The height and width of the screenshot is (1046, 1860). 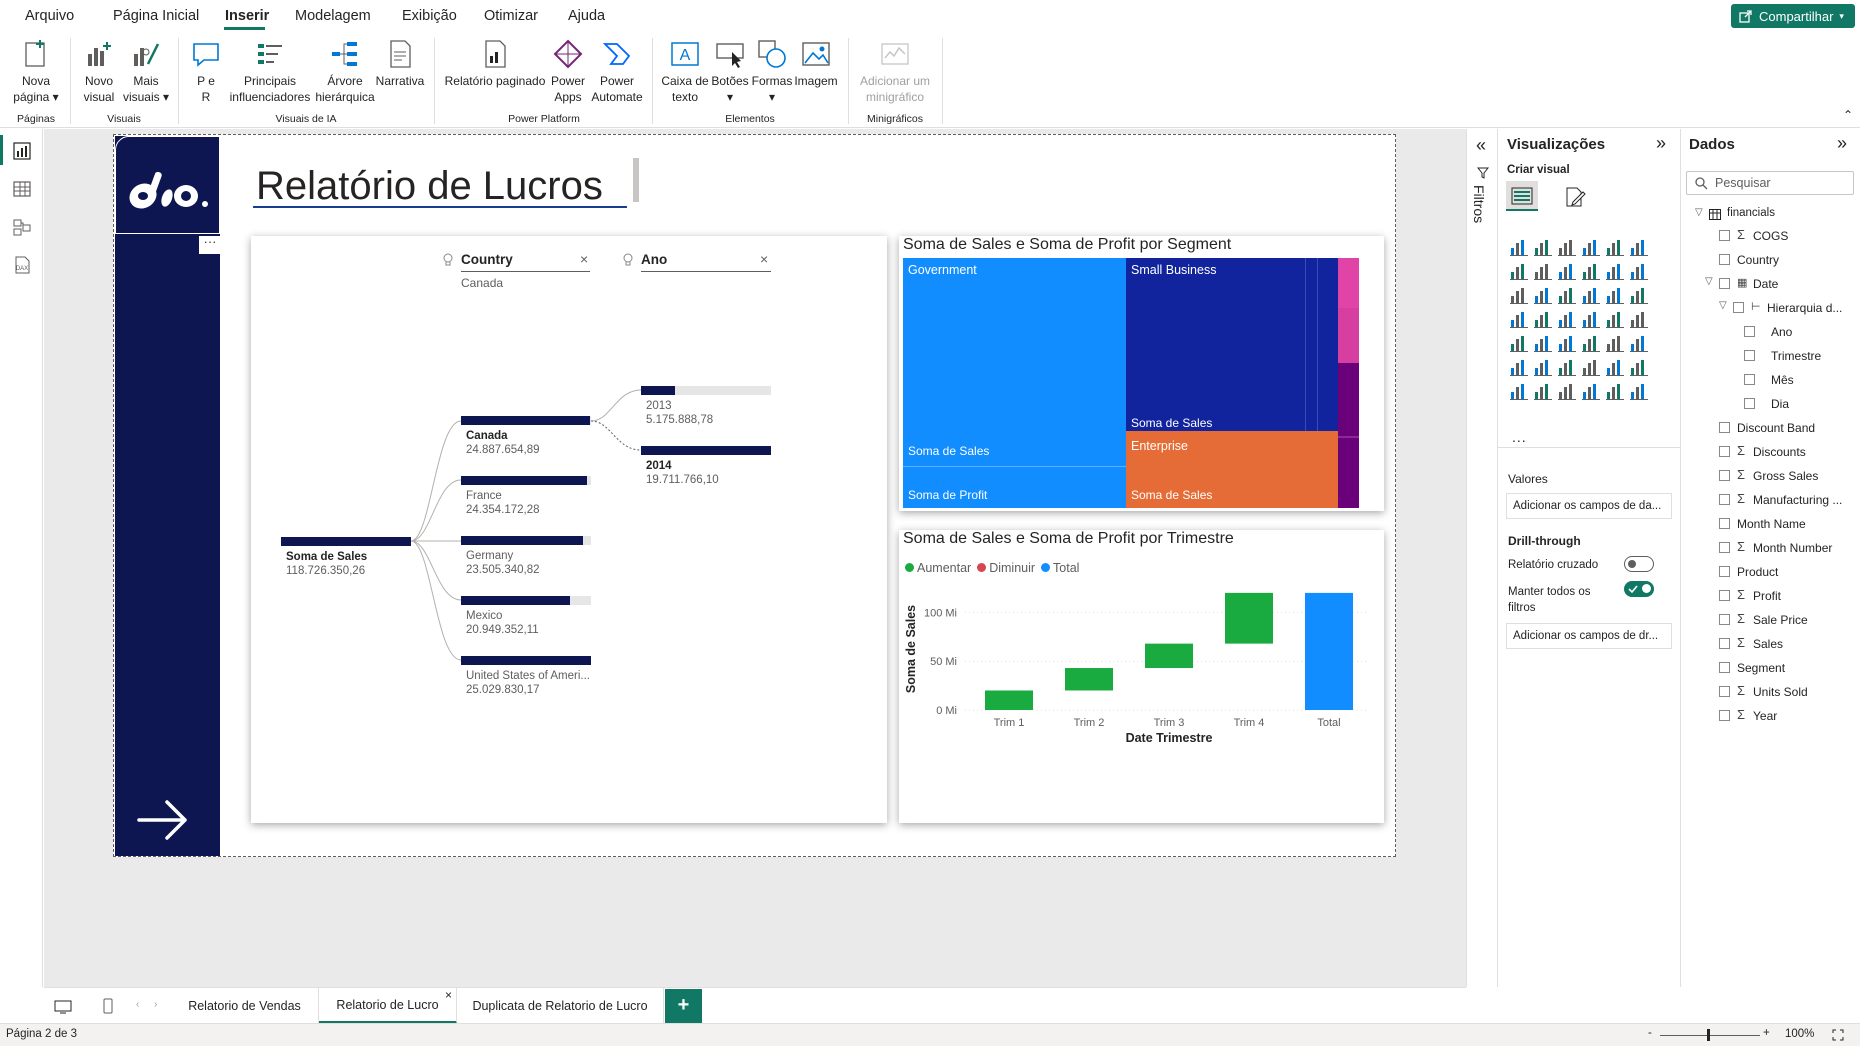 I want to click on caixa-de-texto-button: A Caixa de texto, so click(x=685, y=68).